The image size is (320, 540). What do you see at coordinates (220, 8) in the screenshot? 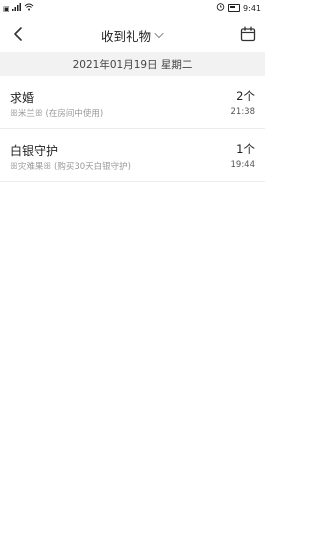
I see `alarm-icon` at bounding box center [220, 8].